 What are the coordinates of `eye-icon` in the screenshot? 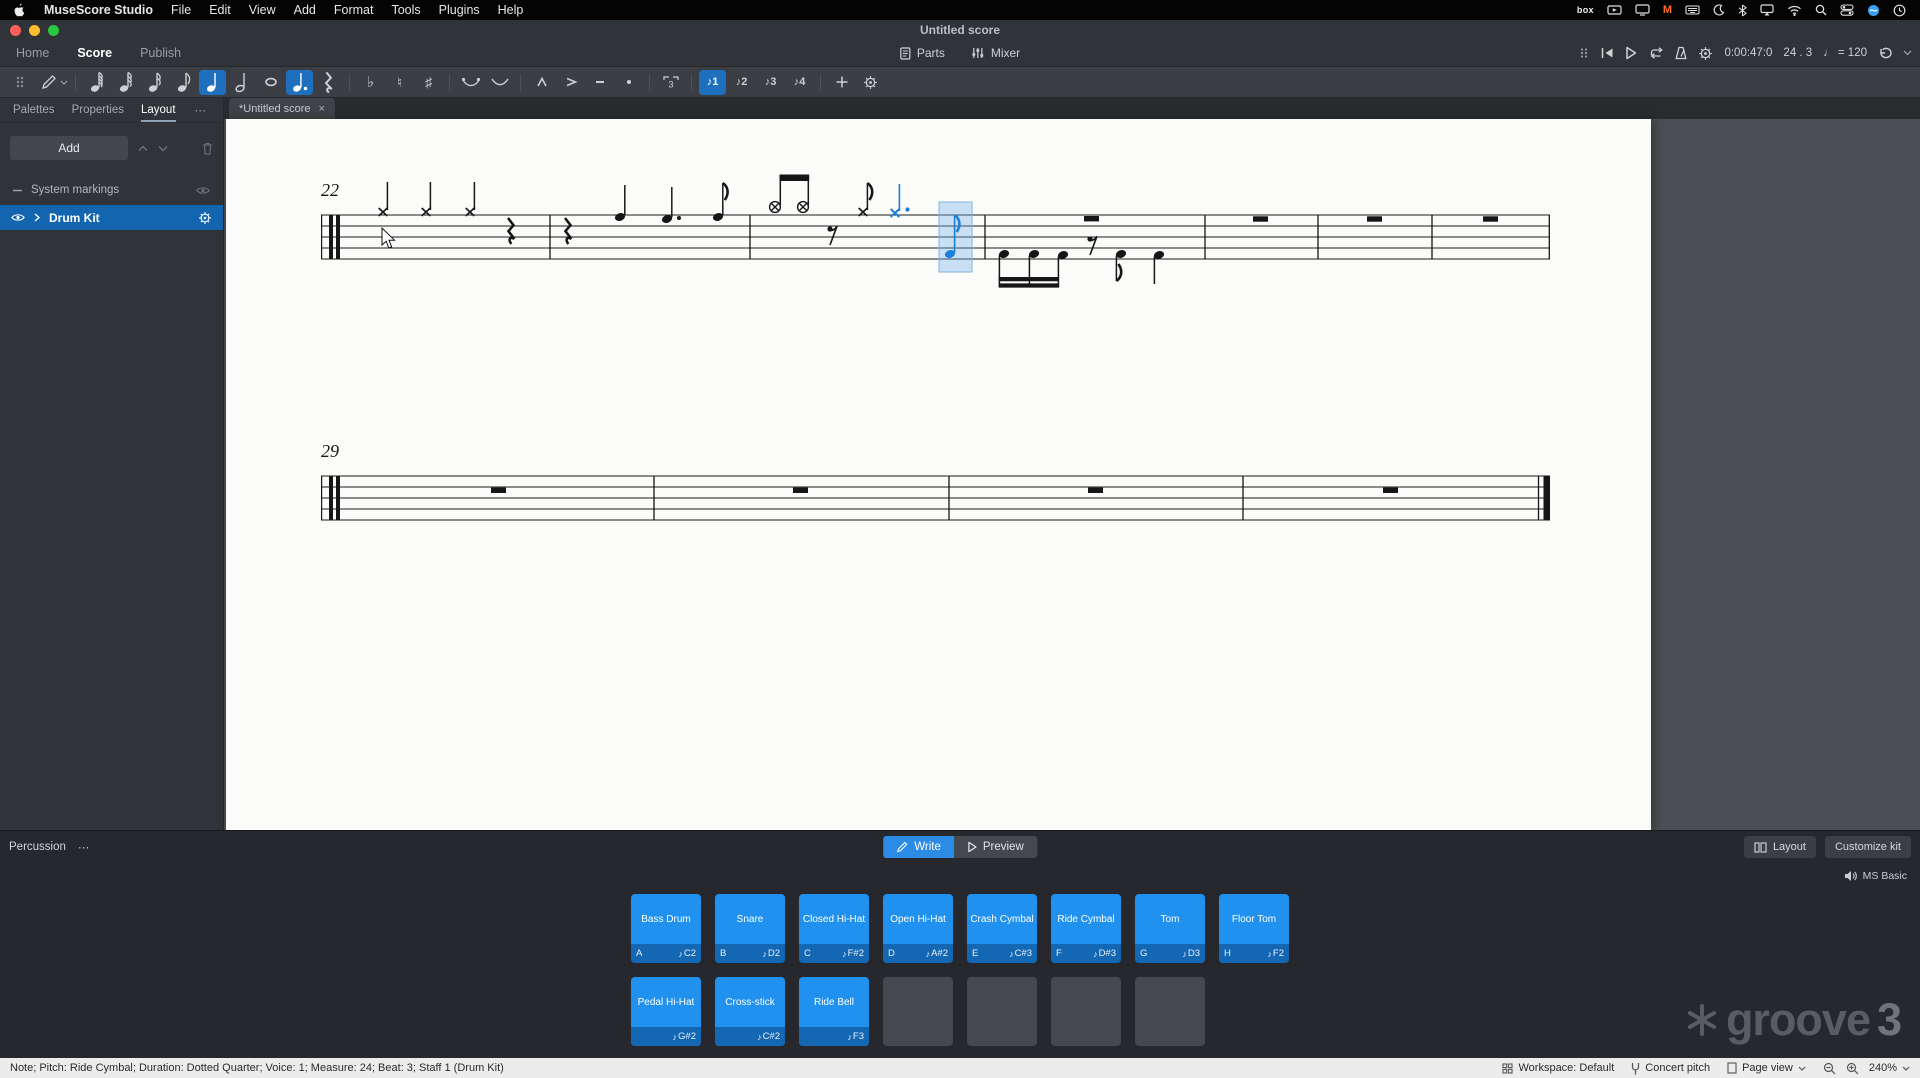 It's located at (18, 217).